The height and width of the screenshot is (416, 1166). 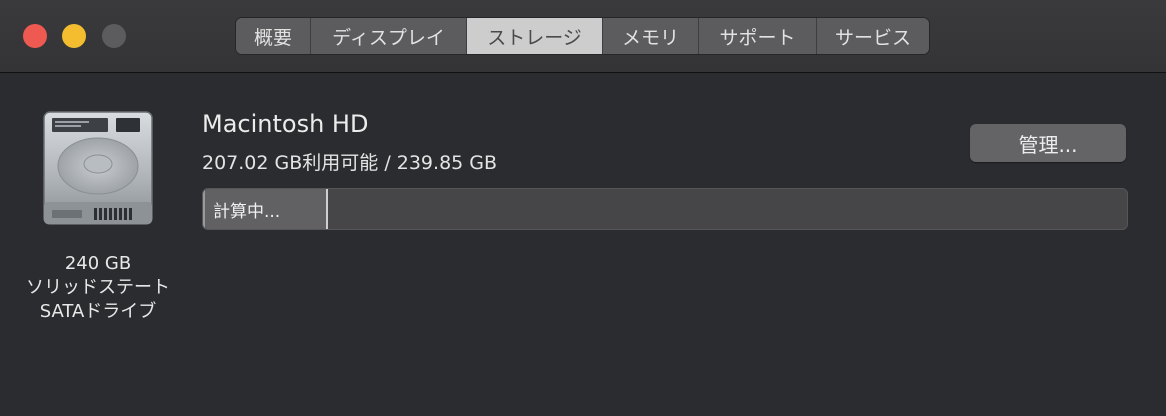 I want to click on zoom-button, so click(x=114, y=36).